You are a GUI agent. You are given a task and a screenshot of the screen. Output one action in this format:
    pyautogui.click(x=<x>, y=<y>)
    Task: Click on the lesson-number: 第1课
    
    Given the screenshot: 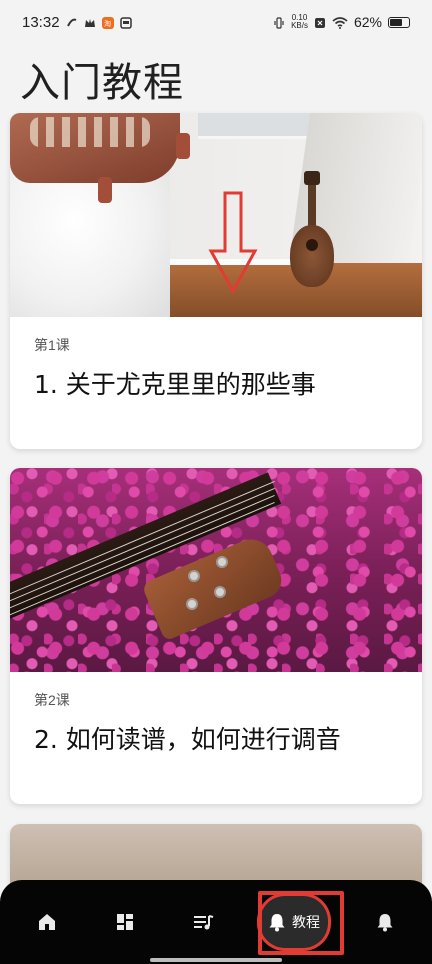 What is the action you would take?
    pyautogui.click(x=52, y=345)
    